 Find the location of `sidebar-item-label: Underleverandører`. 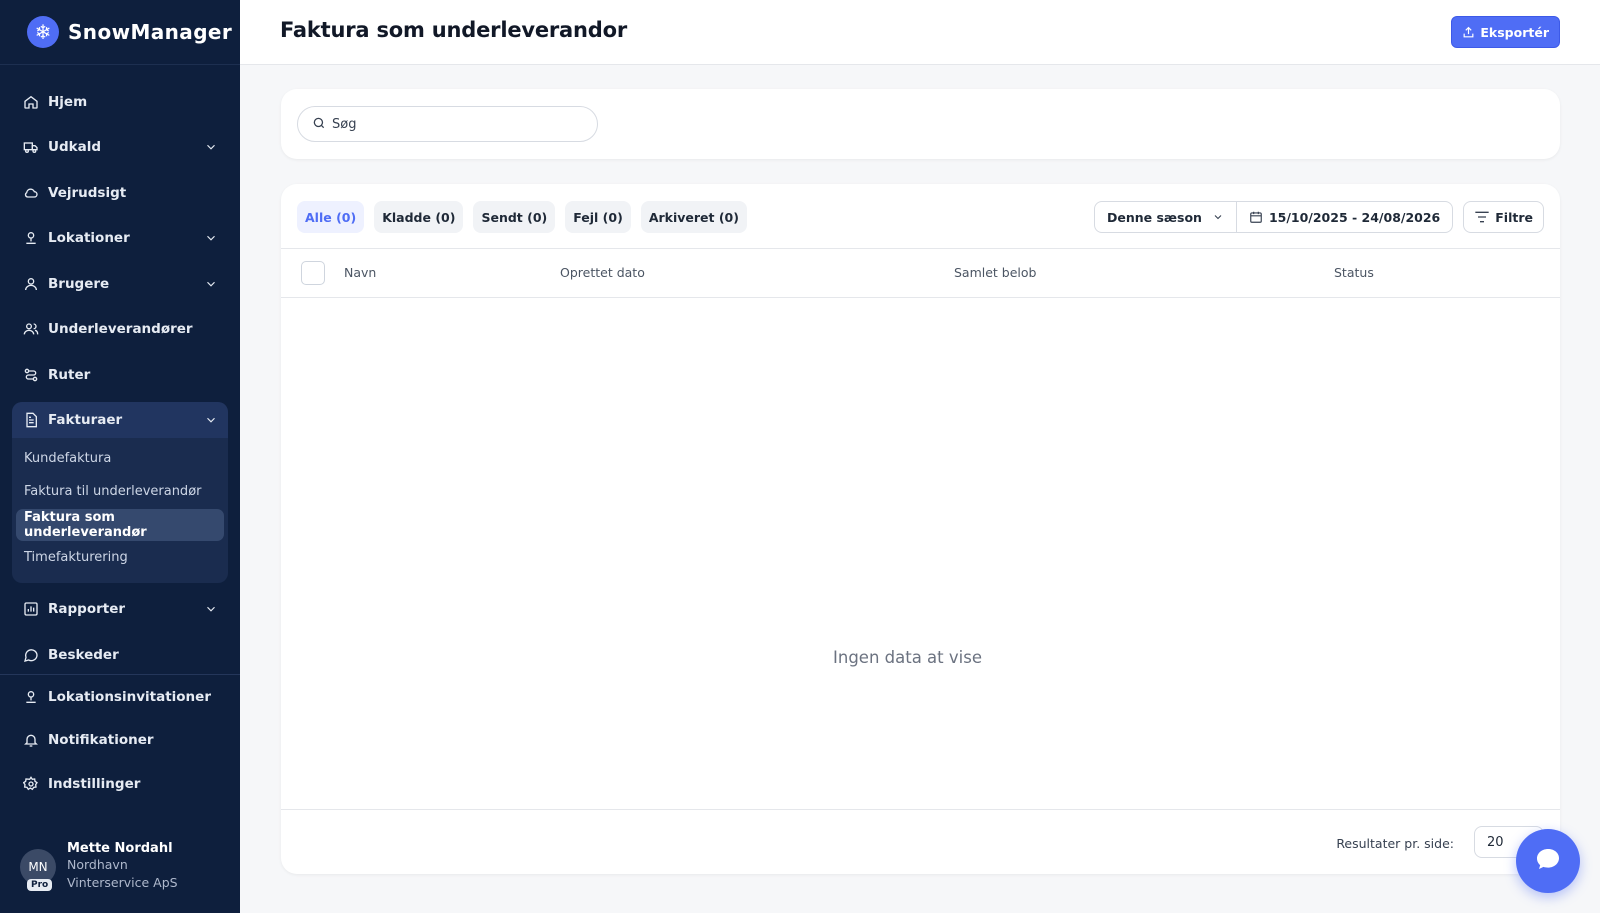

sidebar-item-label: Underleverandører is located at coordinates (120, 329).